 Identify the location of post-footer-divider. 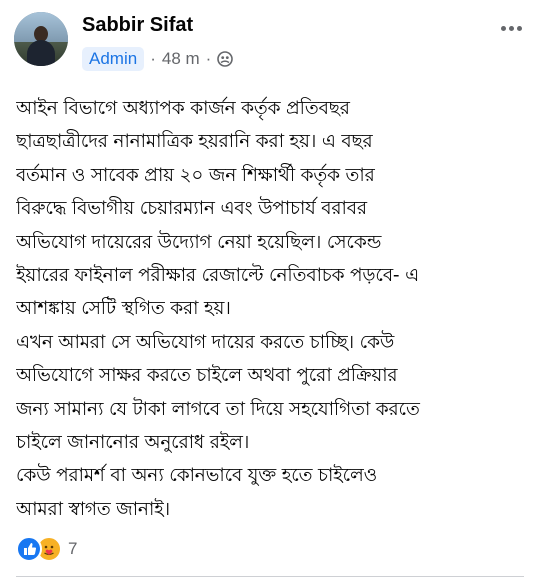
(270, 576).